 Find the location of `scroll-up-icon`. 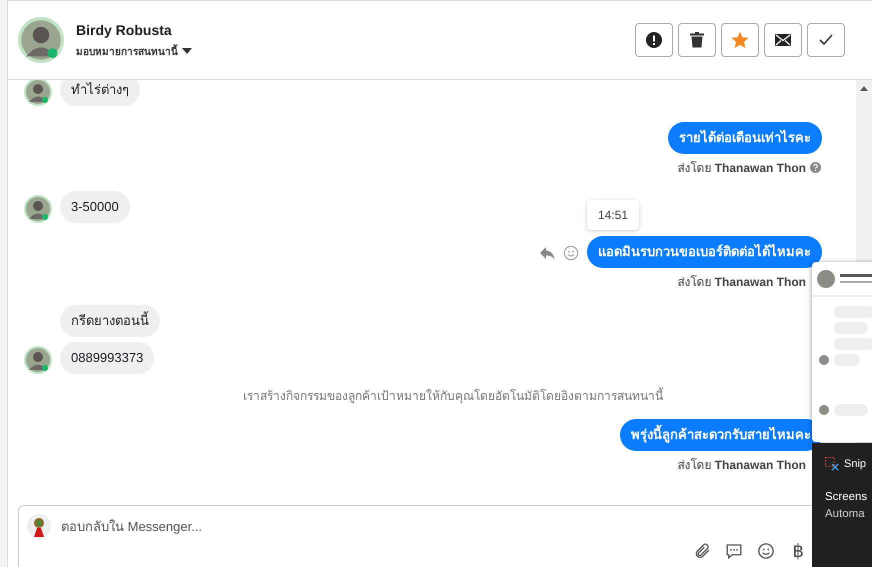

scroll-up-icon is located at coordinates (864, 88).